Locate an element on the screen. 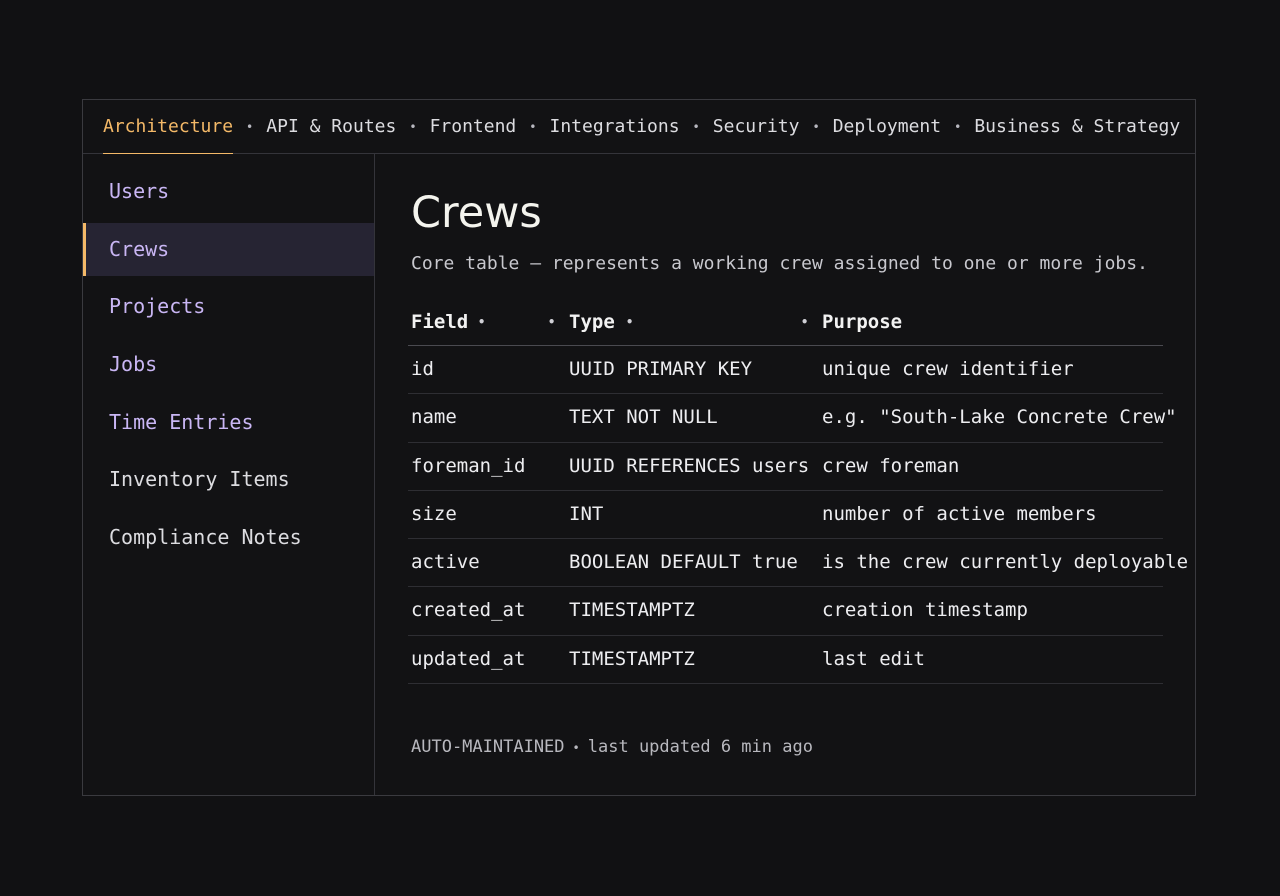  sidebar-item-inventory-items: Inventory Items is located at coordinates (228, 479).